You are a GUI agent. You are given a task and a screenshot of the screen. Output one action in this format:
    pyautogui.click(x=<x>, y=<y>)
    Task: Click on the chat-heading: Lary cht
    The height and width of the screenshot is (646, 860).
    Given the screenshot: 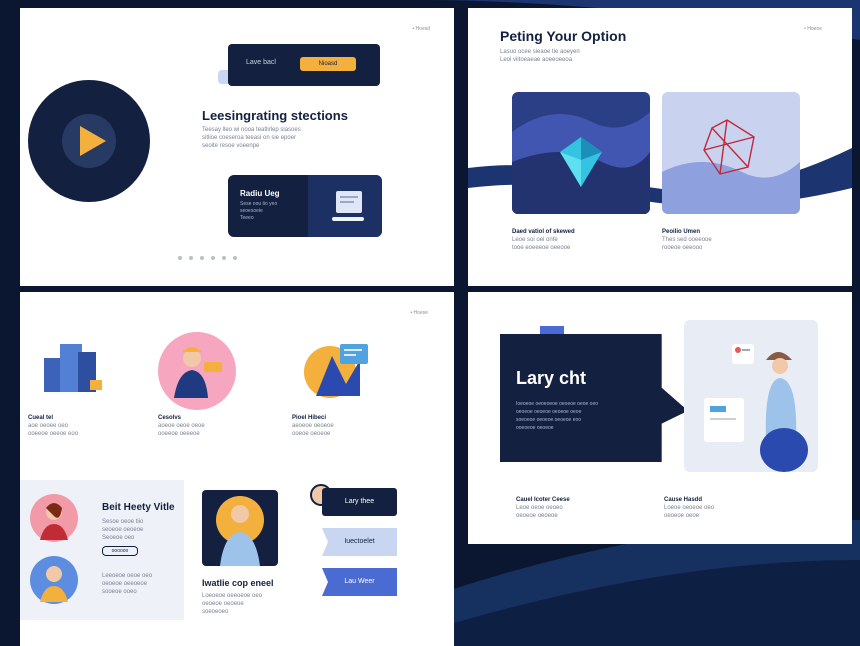 What is the action you would take?
    pyautogui.click(x=551, y=378)
    